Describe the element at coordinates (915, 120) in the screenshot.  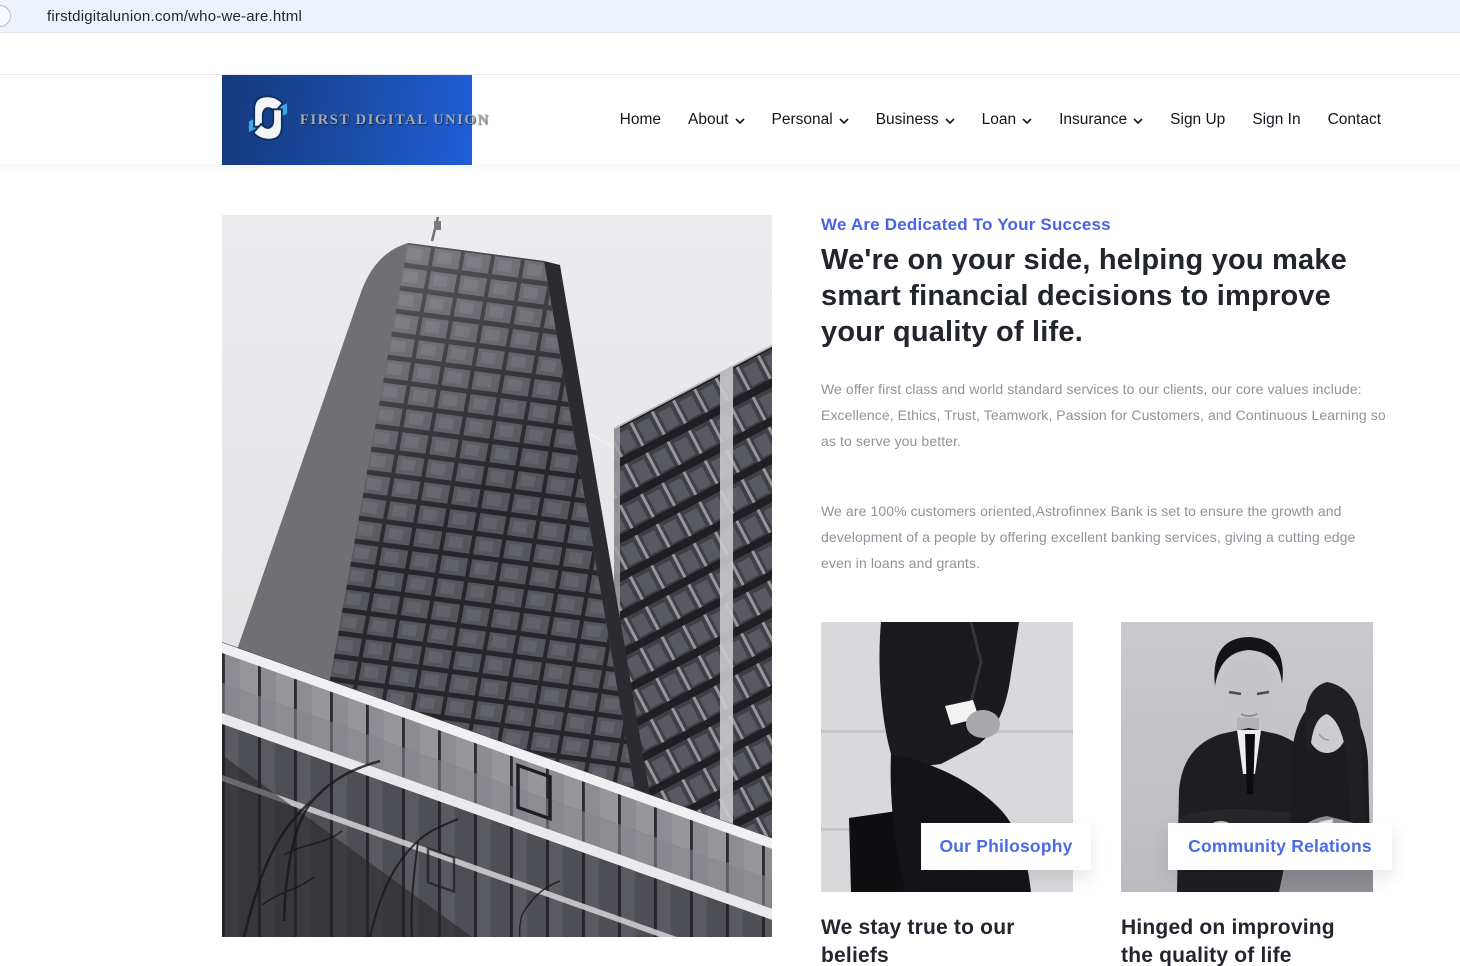
I see `nav-item-business: Business` at that location.